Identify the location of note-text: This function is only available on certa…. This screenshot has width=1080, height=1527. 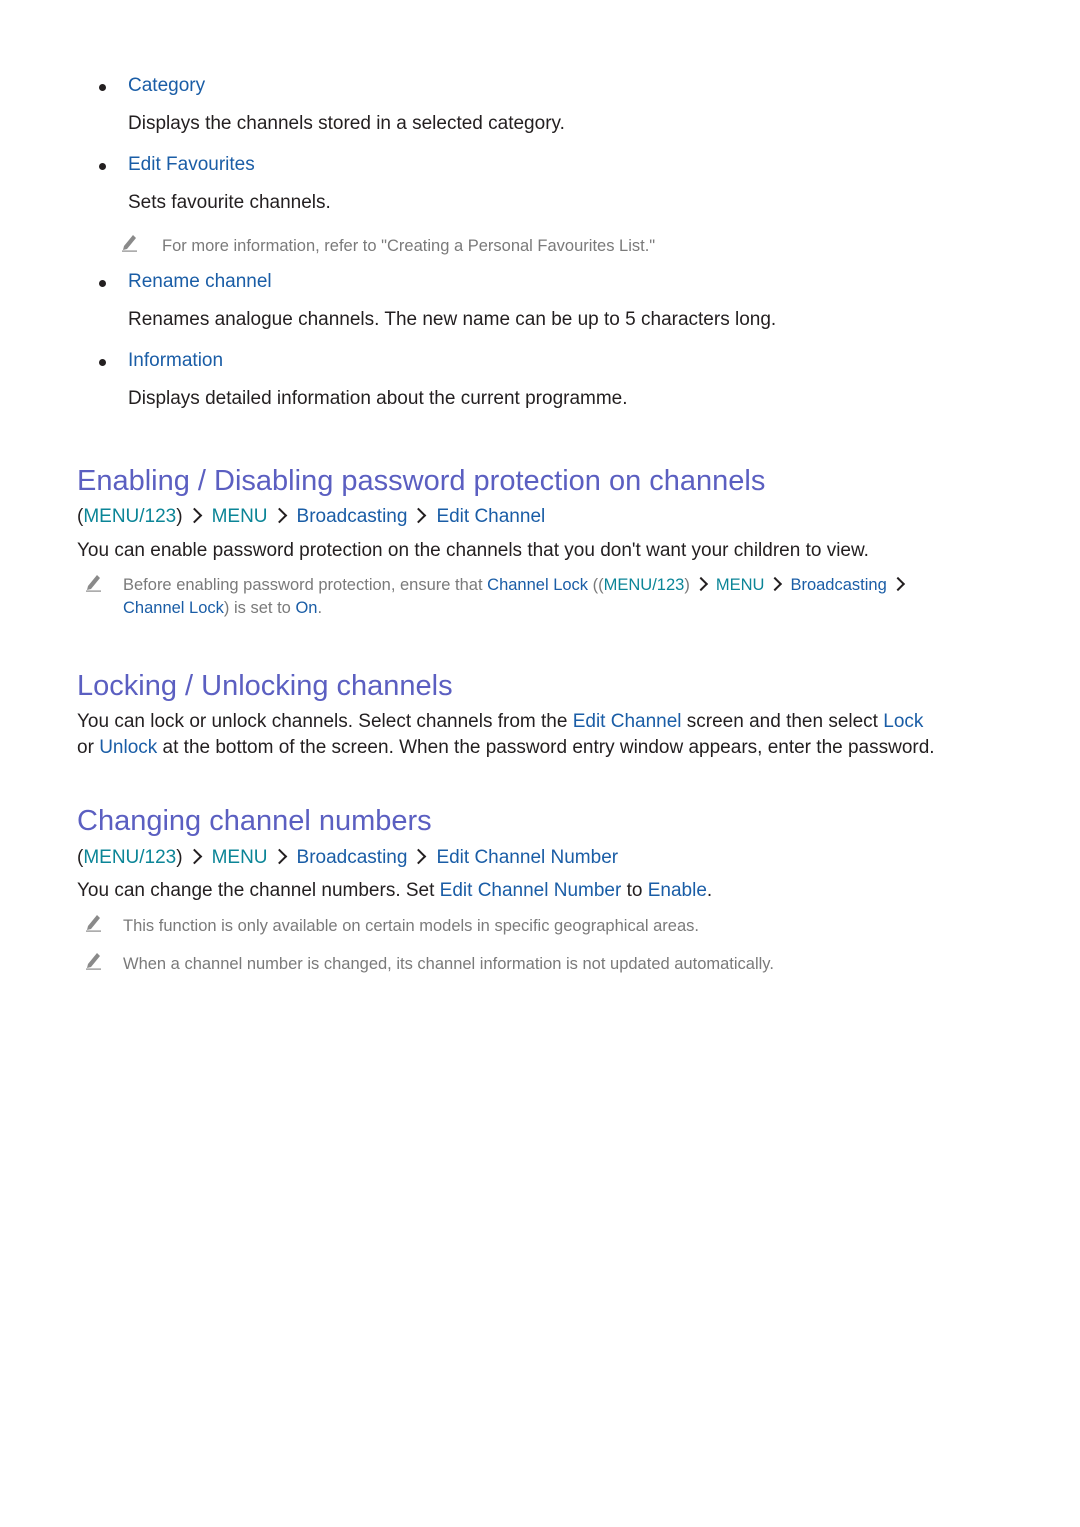
(411, 926).